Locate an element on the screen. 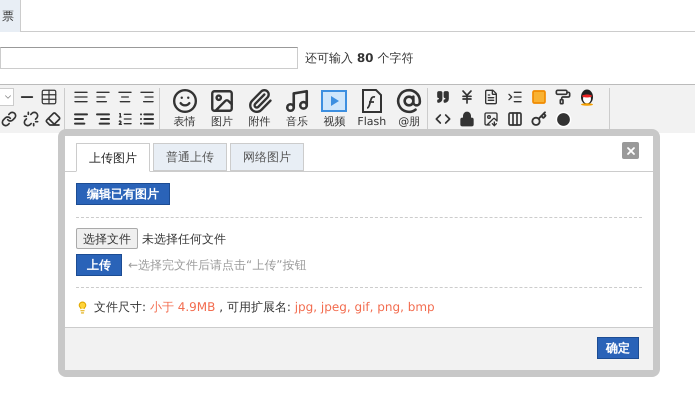 The height and width of the screenshot is (411, 695). dialog-tab: 普通上传 is located at coordinates (190, 157).